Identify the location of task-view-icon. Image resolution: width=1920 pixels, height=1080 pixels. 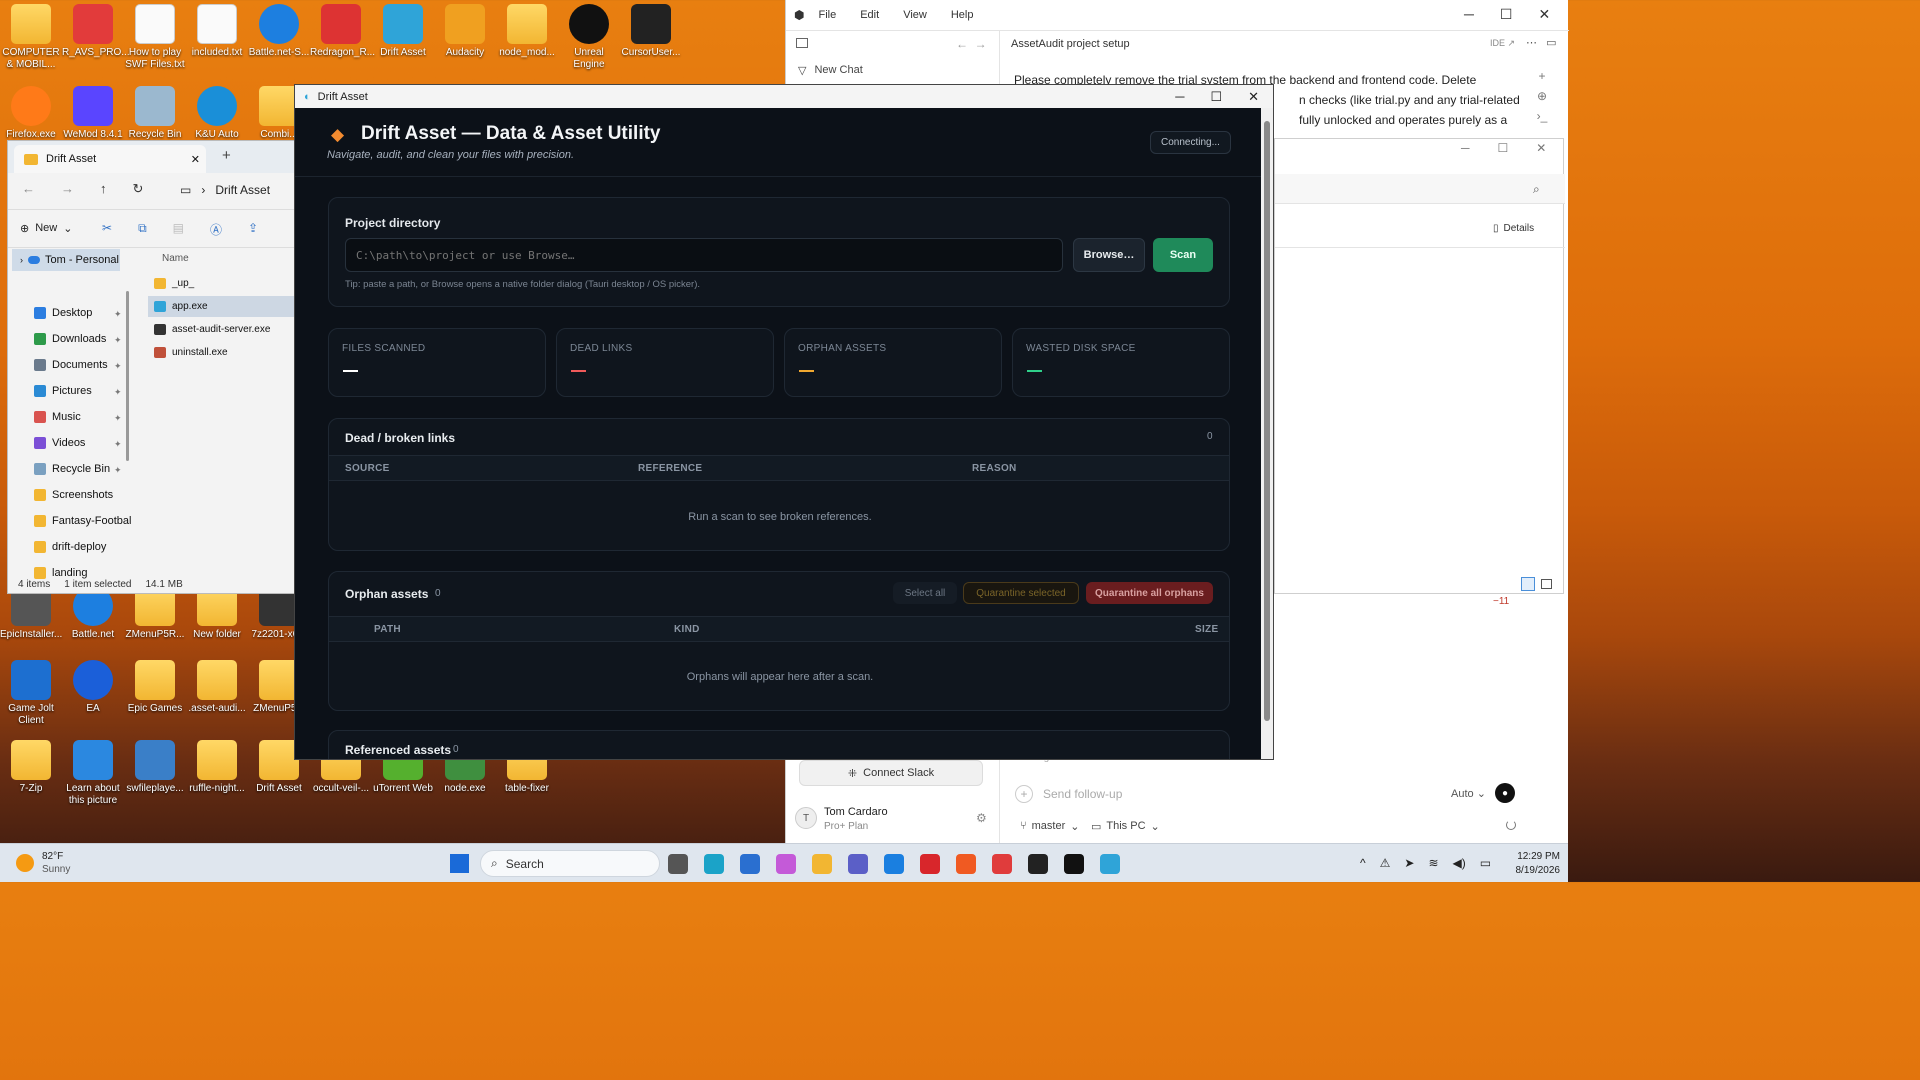
(678, 864).